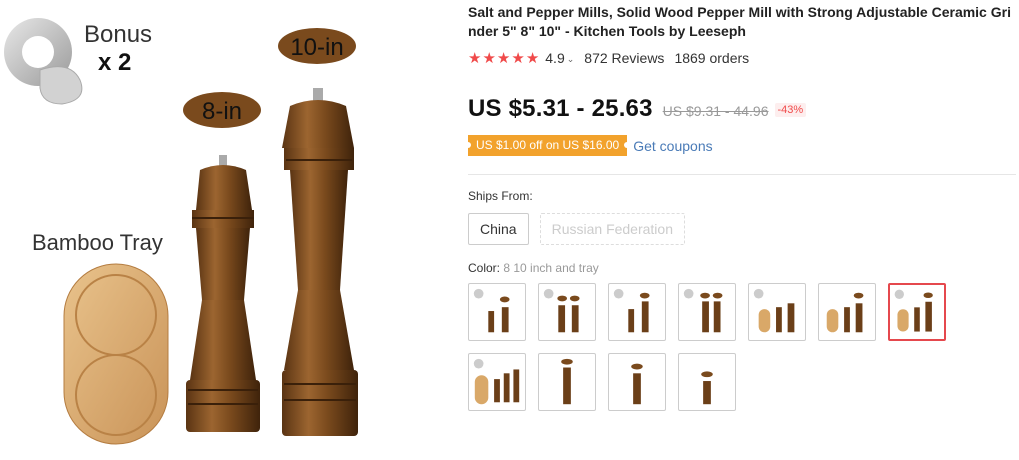 This screenshot has width=1019, height=460. Describe the element at coordinates (97, 242) in the screenshot. I see `tray-label: Bamboo Tray` at that location.